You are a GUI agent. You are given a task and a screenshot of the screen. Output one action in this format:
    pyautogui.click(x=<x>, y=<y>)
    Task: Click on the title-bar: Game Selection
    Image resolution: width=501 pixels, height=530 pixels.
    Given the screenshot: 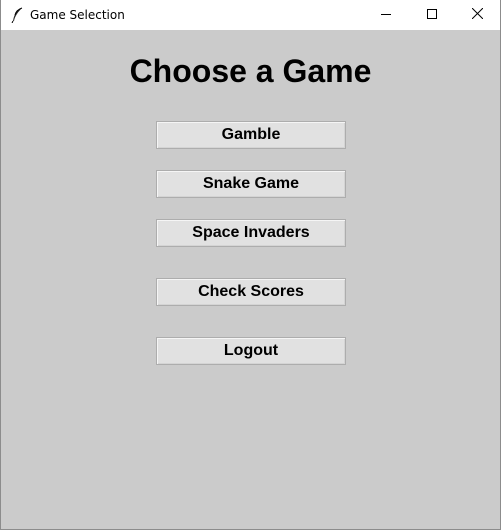 What is the action you would take?
    pyautogui.click(x=250, y=15)
    